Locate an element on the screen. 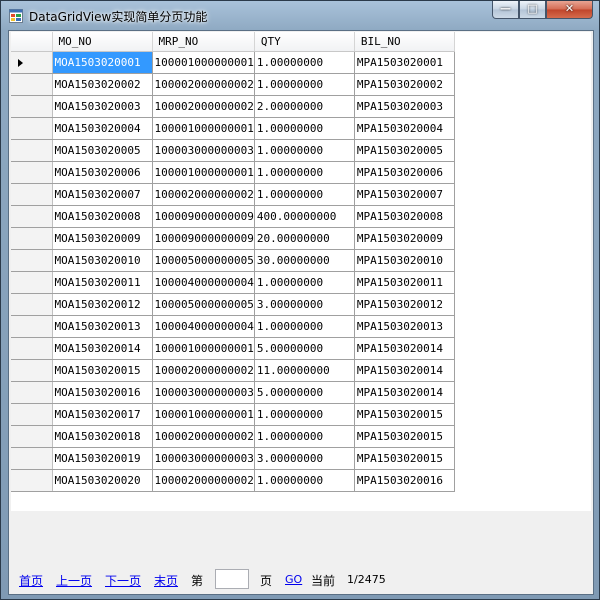 The width and height of the screenshot is (600, 600). cell-mo-no: MOA1503020016 is located at coordinates (102, 392).